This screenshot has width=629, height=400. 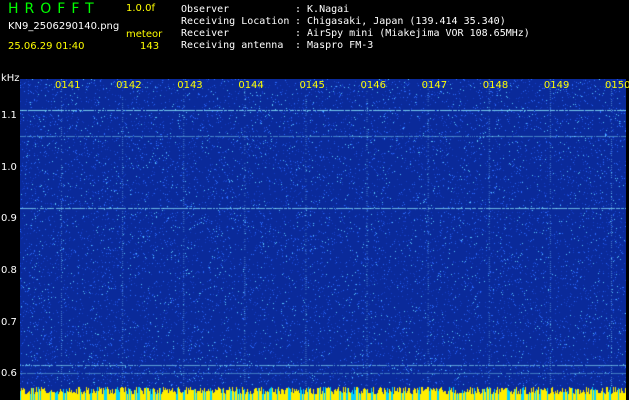 I want to click on info-value: : Maspro FM-3, so click(x=334, y=45).